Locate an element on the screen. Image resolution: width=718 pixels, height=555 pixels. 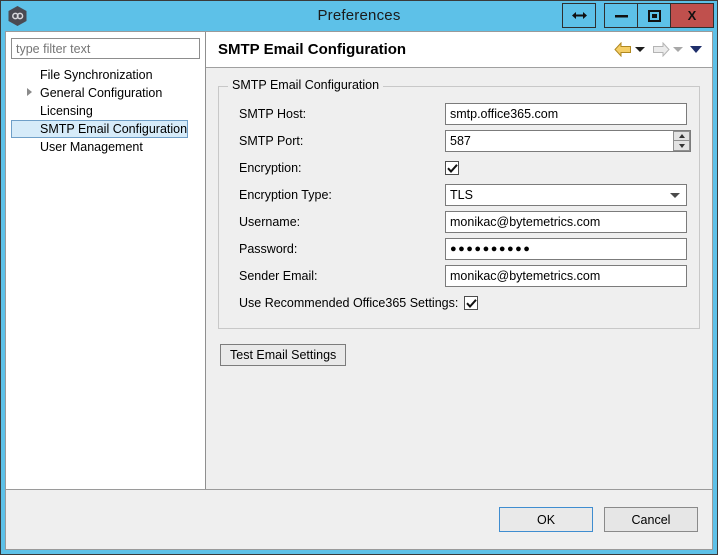
field-row-encryption: Encryption: is located at coordinates (459, 168).